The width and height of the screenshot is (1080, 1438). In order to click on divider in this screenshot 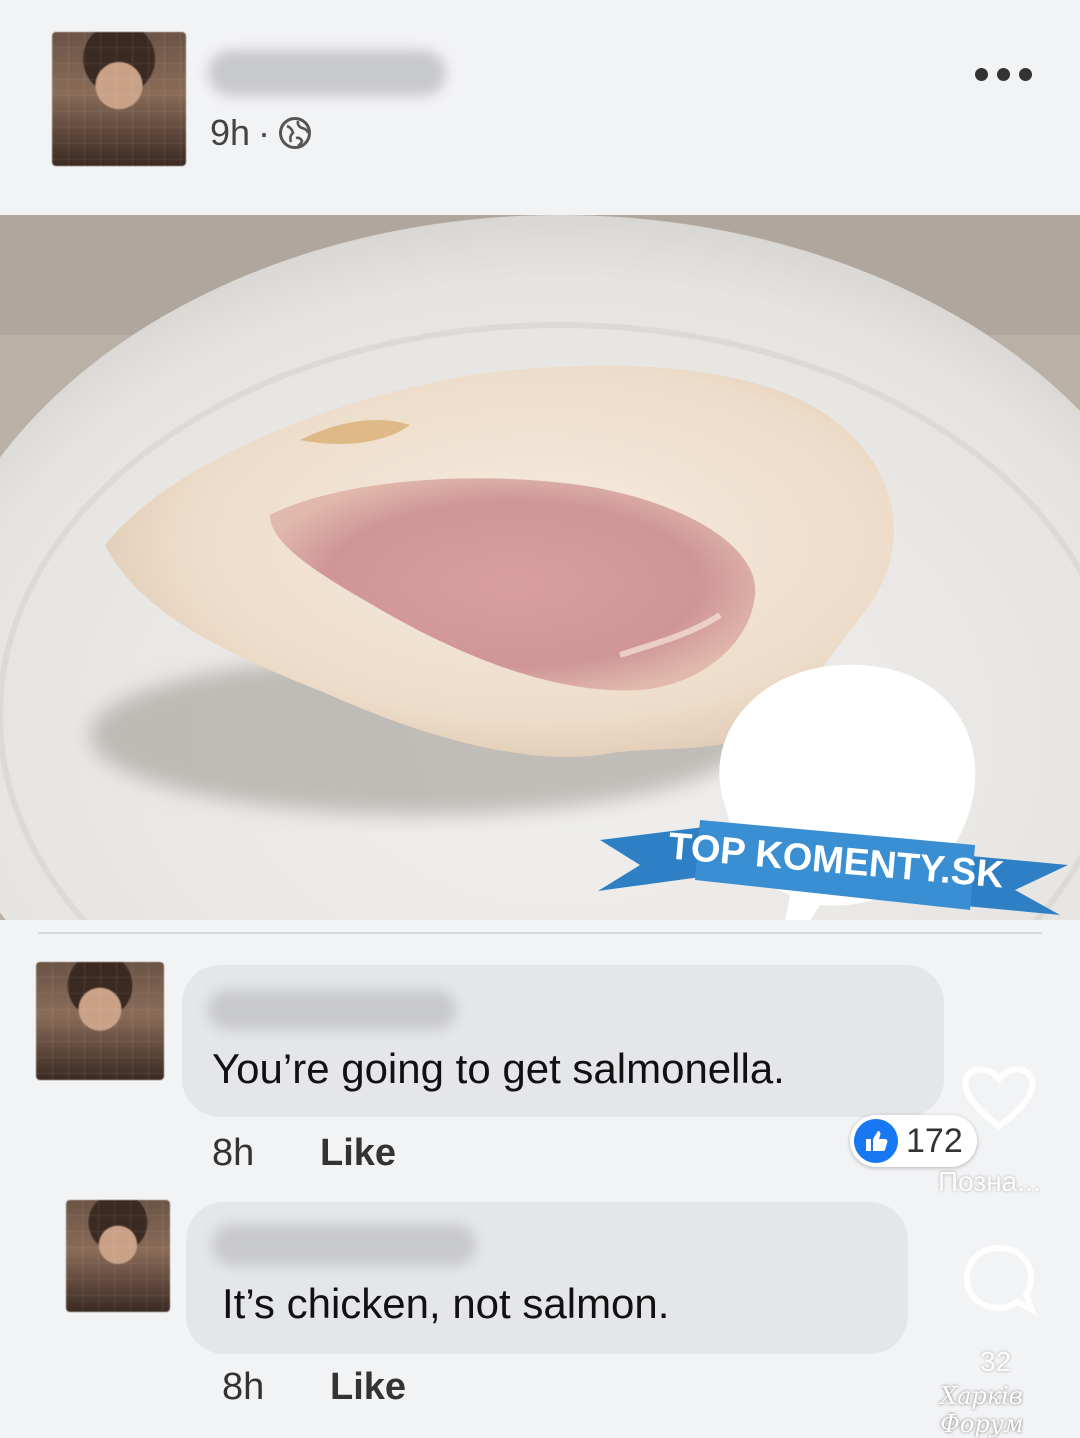, I will do `click(540, 933)`.